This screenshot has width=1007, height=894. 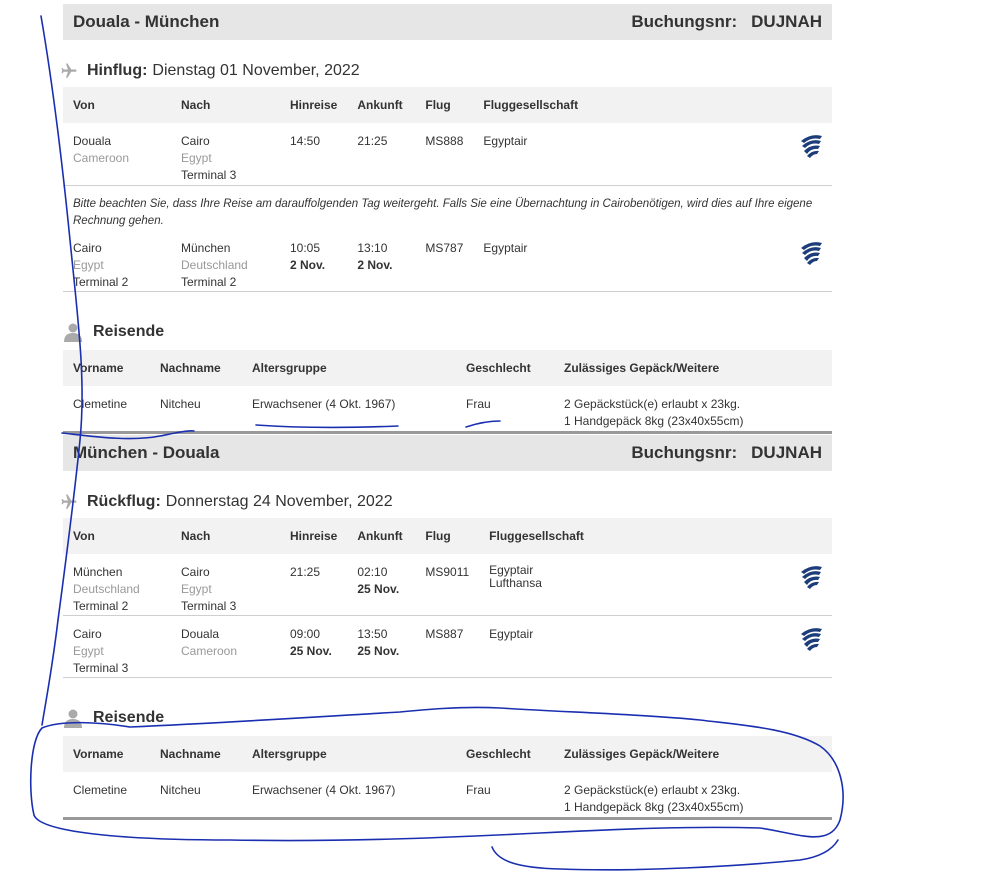 What do you see at coordinates (206, 247) in the screenshot?
I see `to-city: München` at bounding box center [206, 247].